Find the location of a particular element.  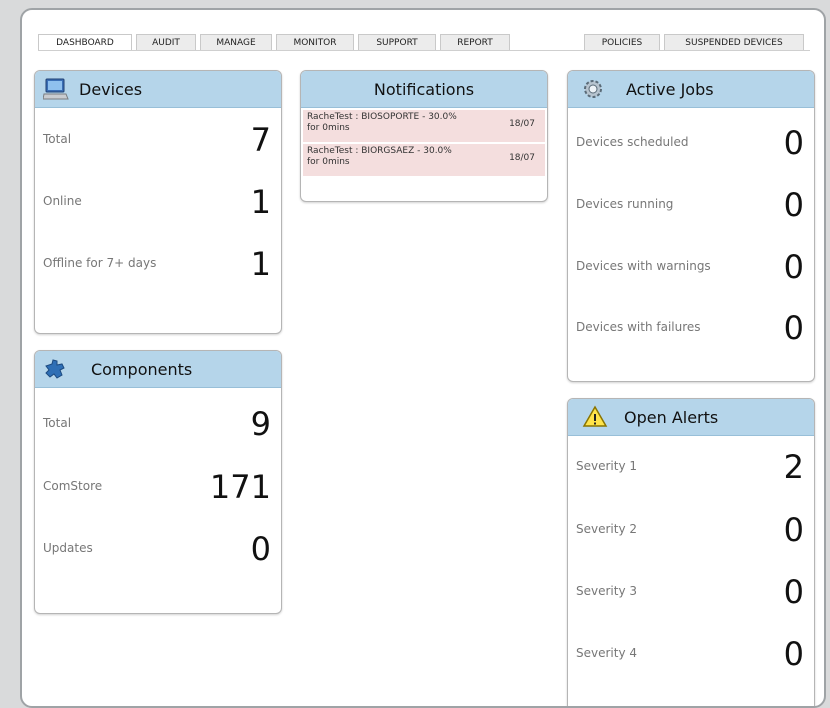

notifications-header: Notifications is located at coordinates (424, 89).